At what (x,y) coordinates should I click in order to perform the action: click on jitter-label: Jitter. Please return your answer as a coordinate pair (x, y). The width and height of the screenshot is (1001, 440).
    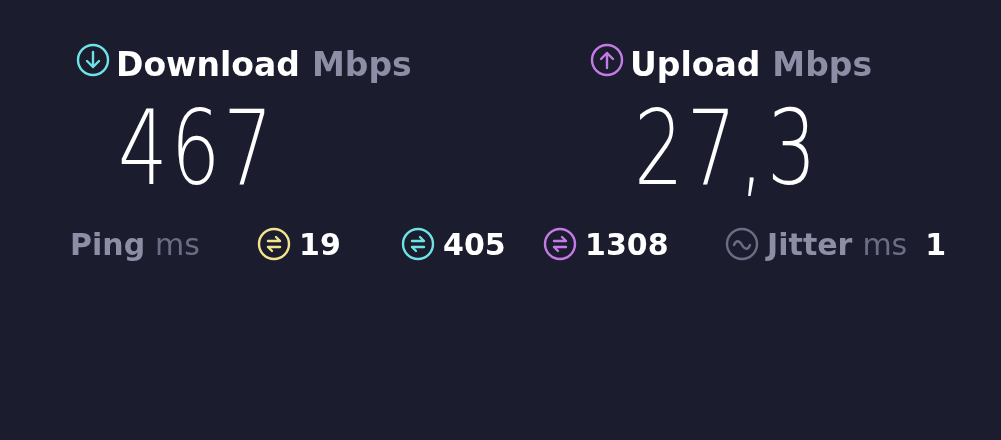
    Looking at the image, I should click on (810, 244).